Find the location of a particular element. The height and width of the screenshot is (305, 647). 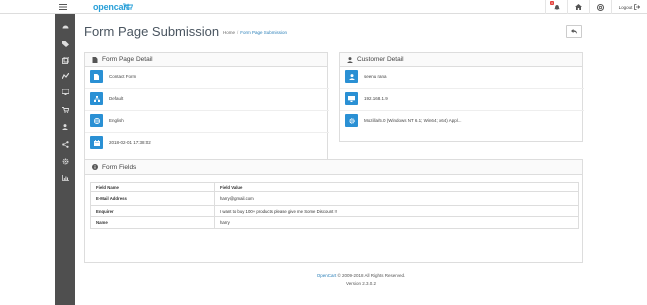

sidebar-item-design is located at coordinates (65, 76).